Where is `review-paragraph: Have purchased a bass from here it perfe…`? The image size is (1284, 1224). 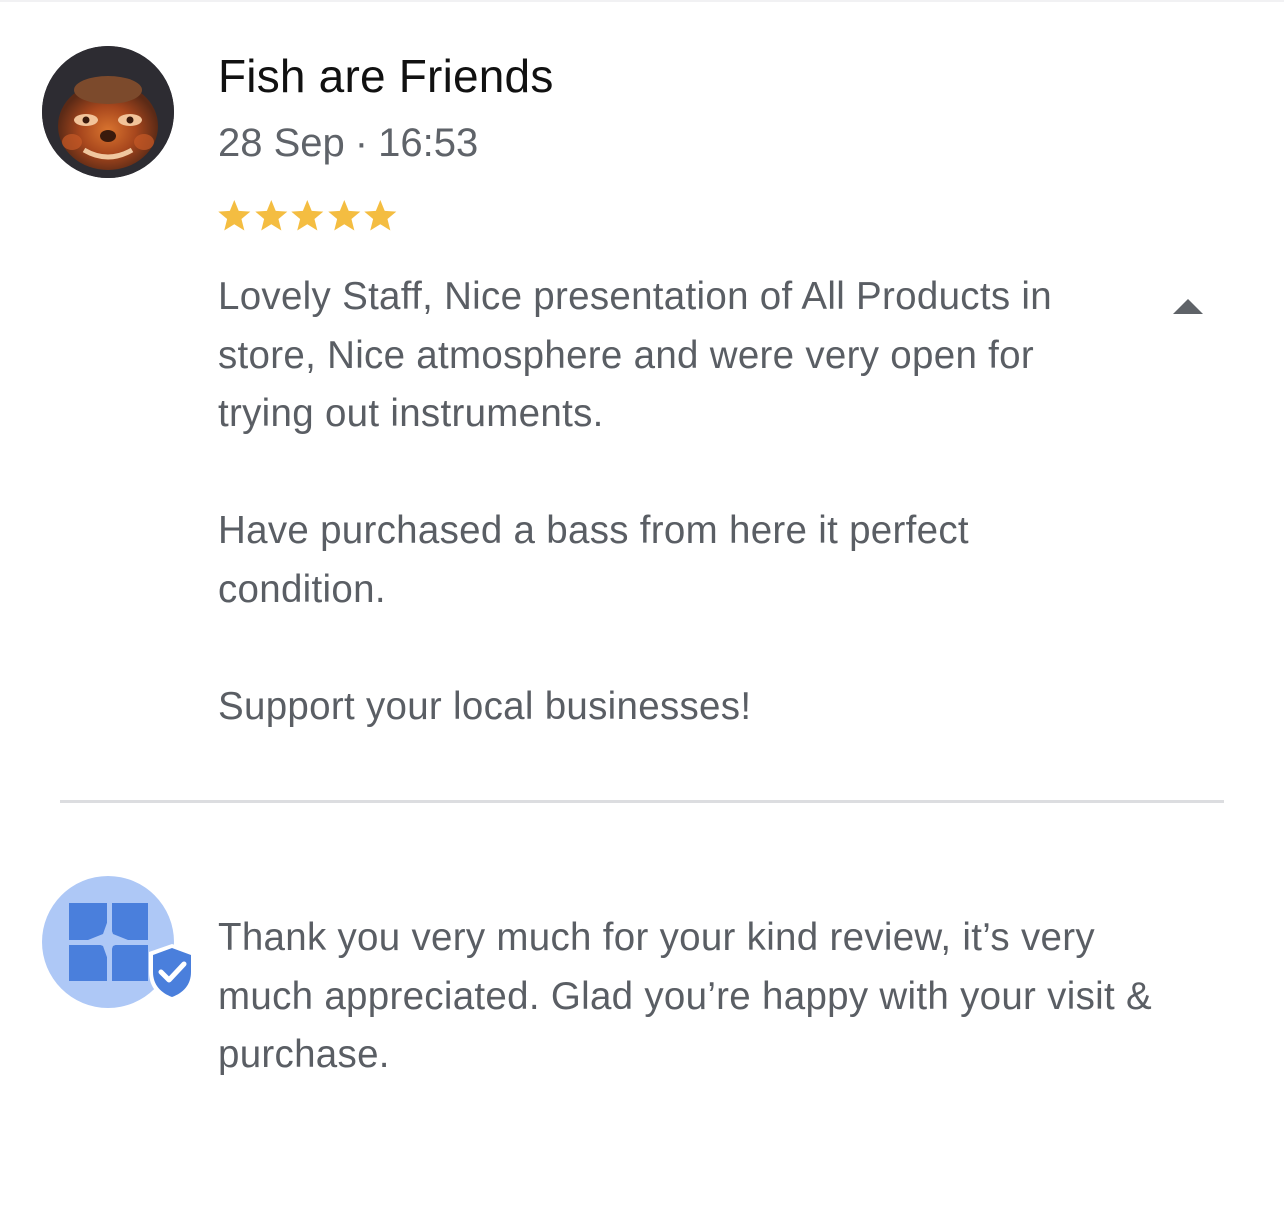
review-paragraph: Have purchased a bass from here it perfe… is located at coordinates (593, 560).